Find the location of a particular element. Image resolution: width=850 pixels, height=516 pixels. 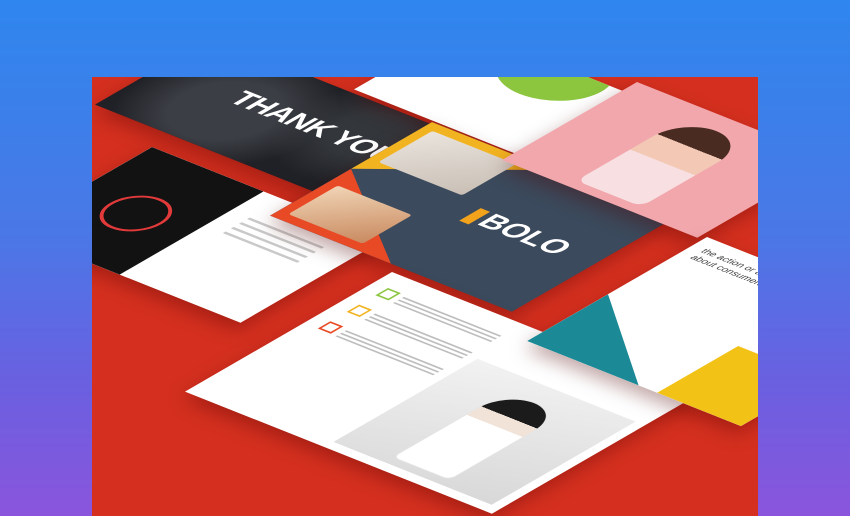

triangle-icon is located at coordinates (388, 294).